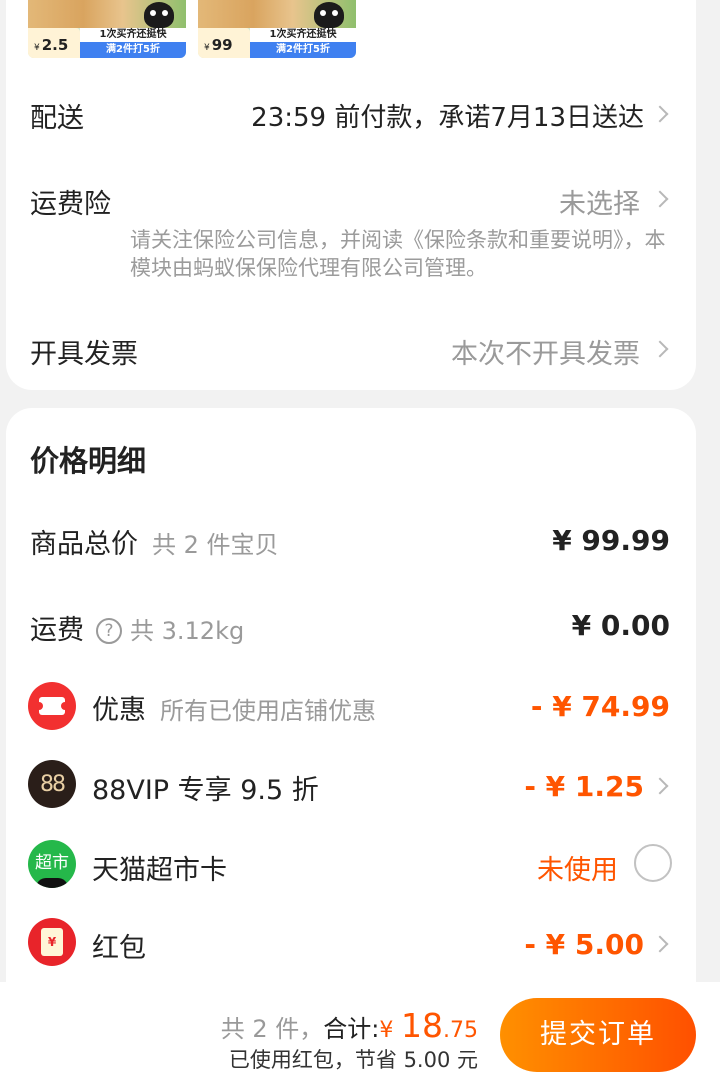 The height and width of the screenshot is (1088, 720). I want to click on vip-amount: - ¥ 1.25, so click(584, 786).